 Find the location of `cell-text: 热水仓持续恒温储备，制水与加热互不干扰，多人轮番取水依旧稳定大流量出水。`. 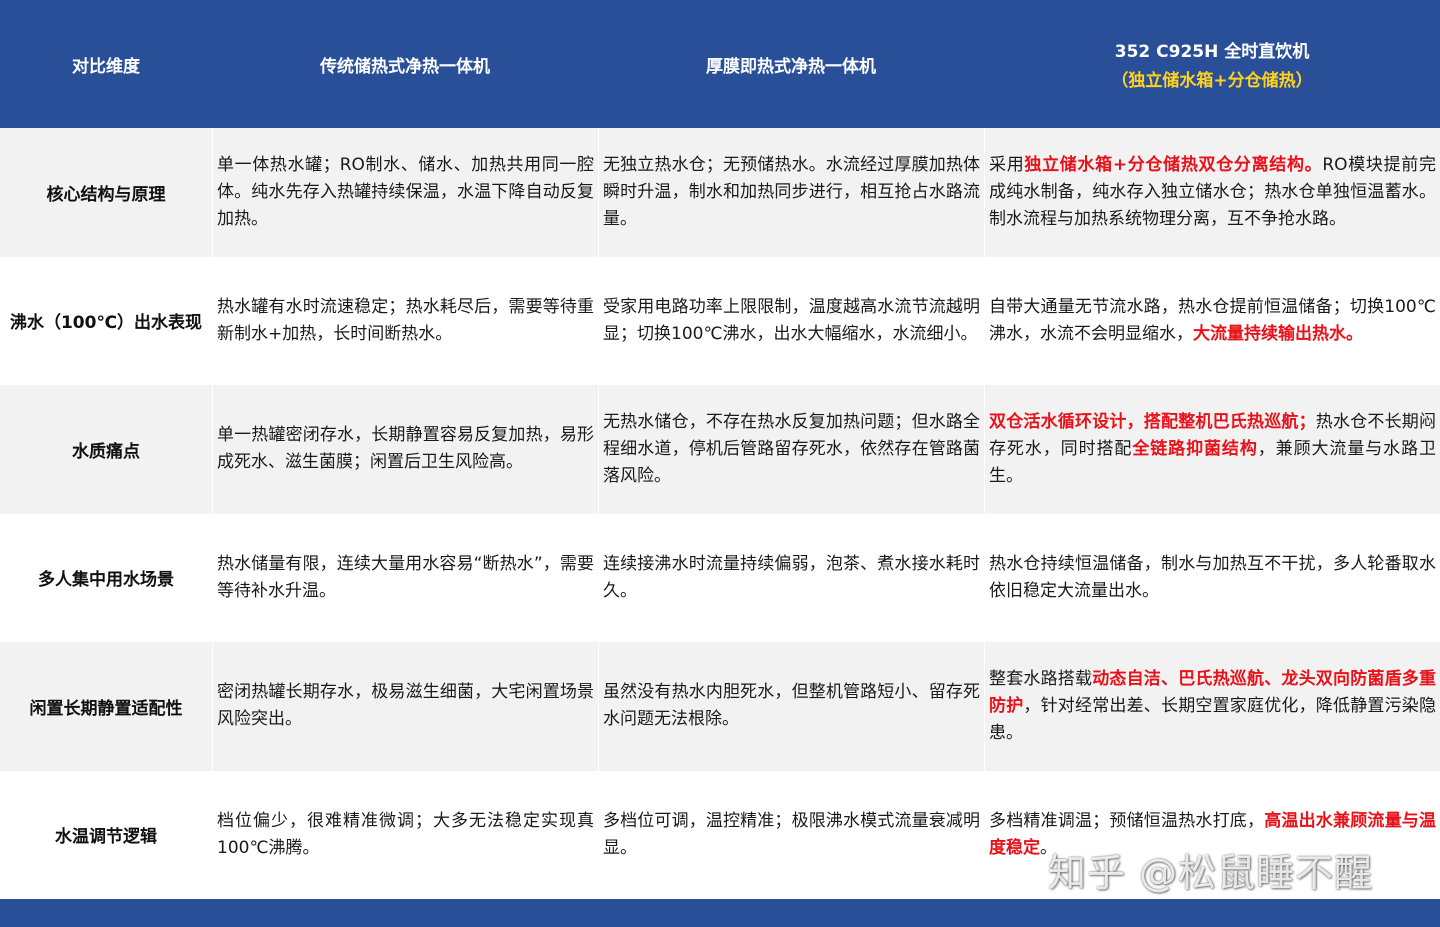

cell-text: 热水仓持续恒温储备，制水与加热互不干扰，多人轮番取水依旧稳定大流量出水。 is located at coordinates (1212, 578).